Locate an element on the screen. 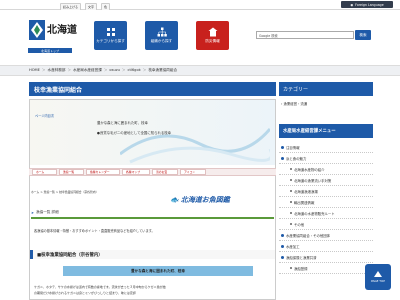 Image resolution: width=400 pixels, height=300 pixels. foreign-language-label: Foreign Language is located at coordinates (369, 4).